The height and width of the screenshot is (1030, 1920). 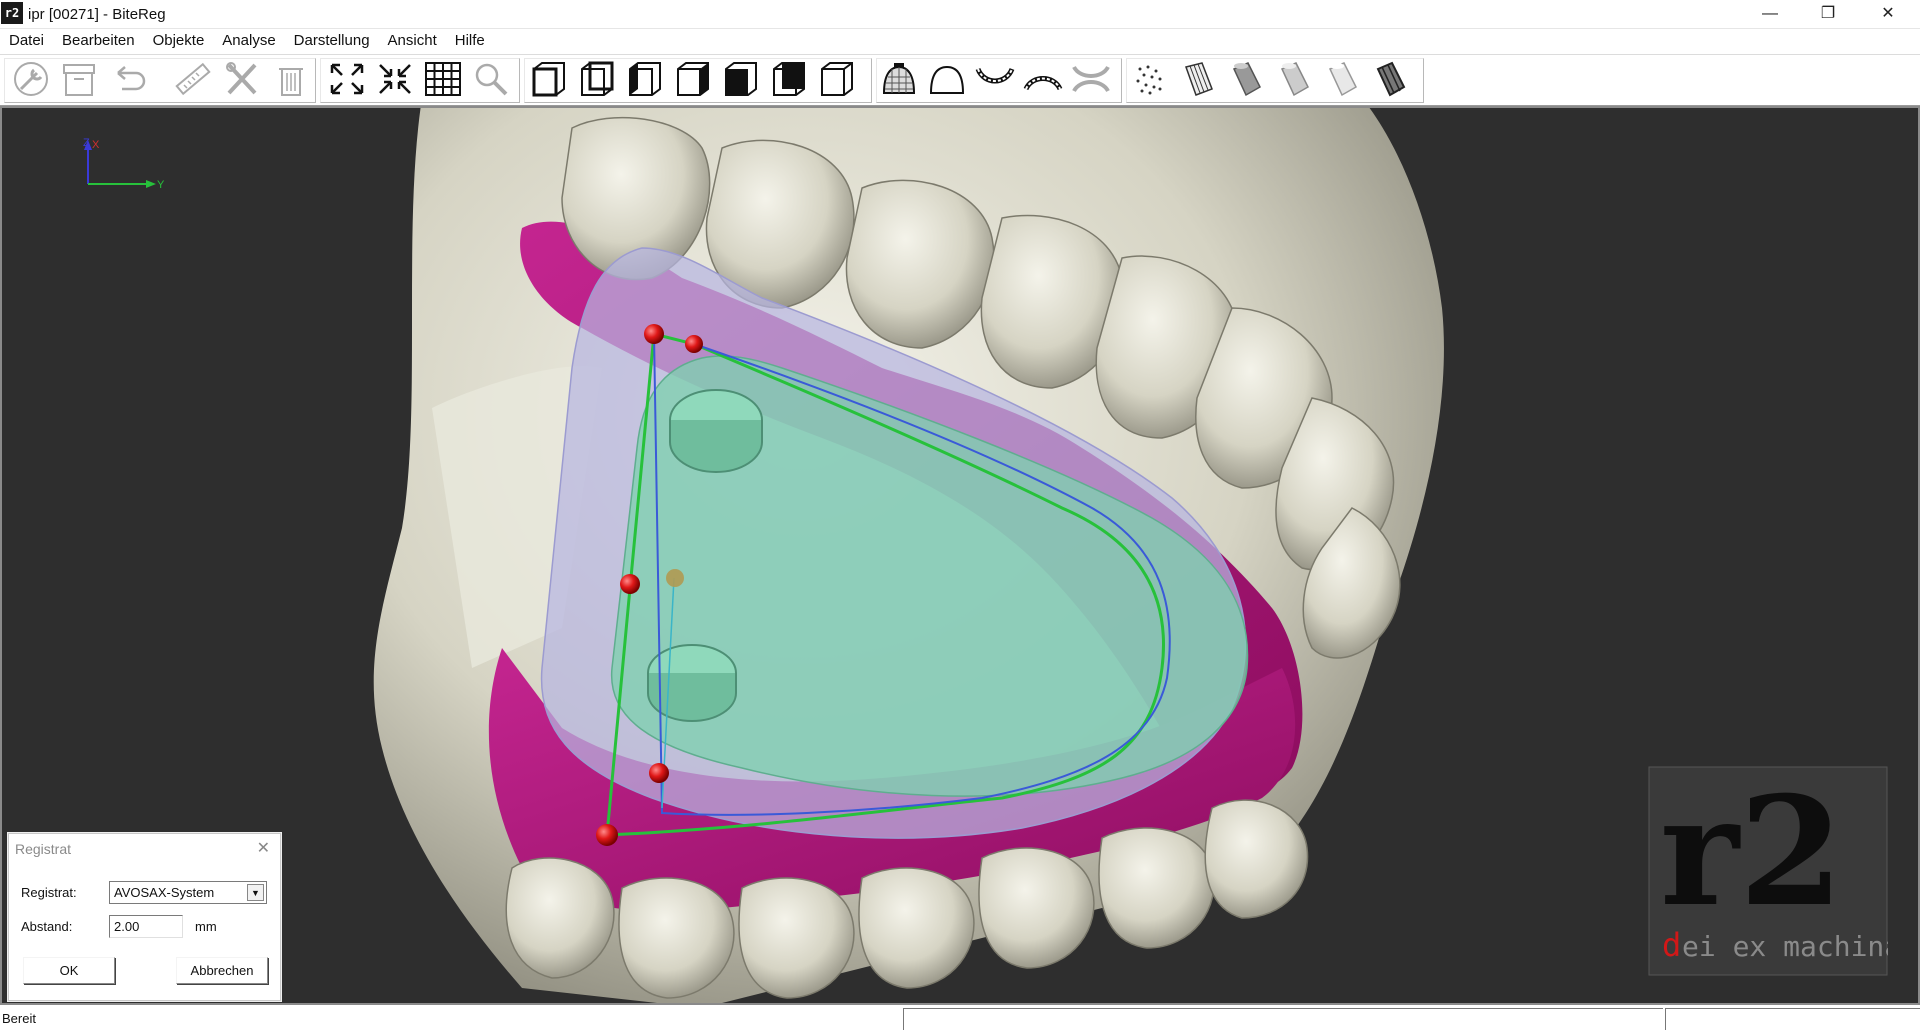 I want to click on cube-view-1-icon, so click(x=549, y=79).